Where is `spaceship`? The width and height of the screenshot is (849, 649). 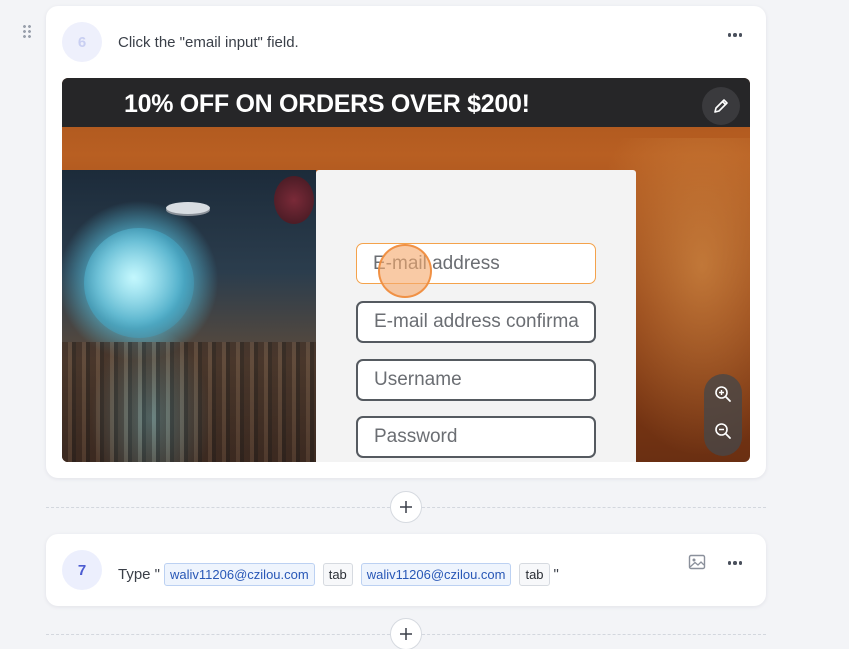
spaceship is located at coordinates (188, 208).